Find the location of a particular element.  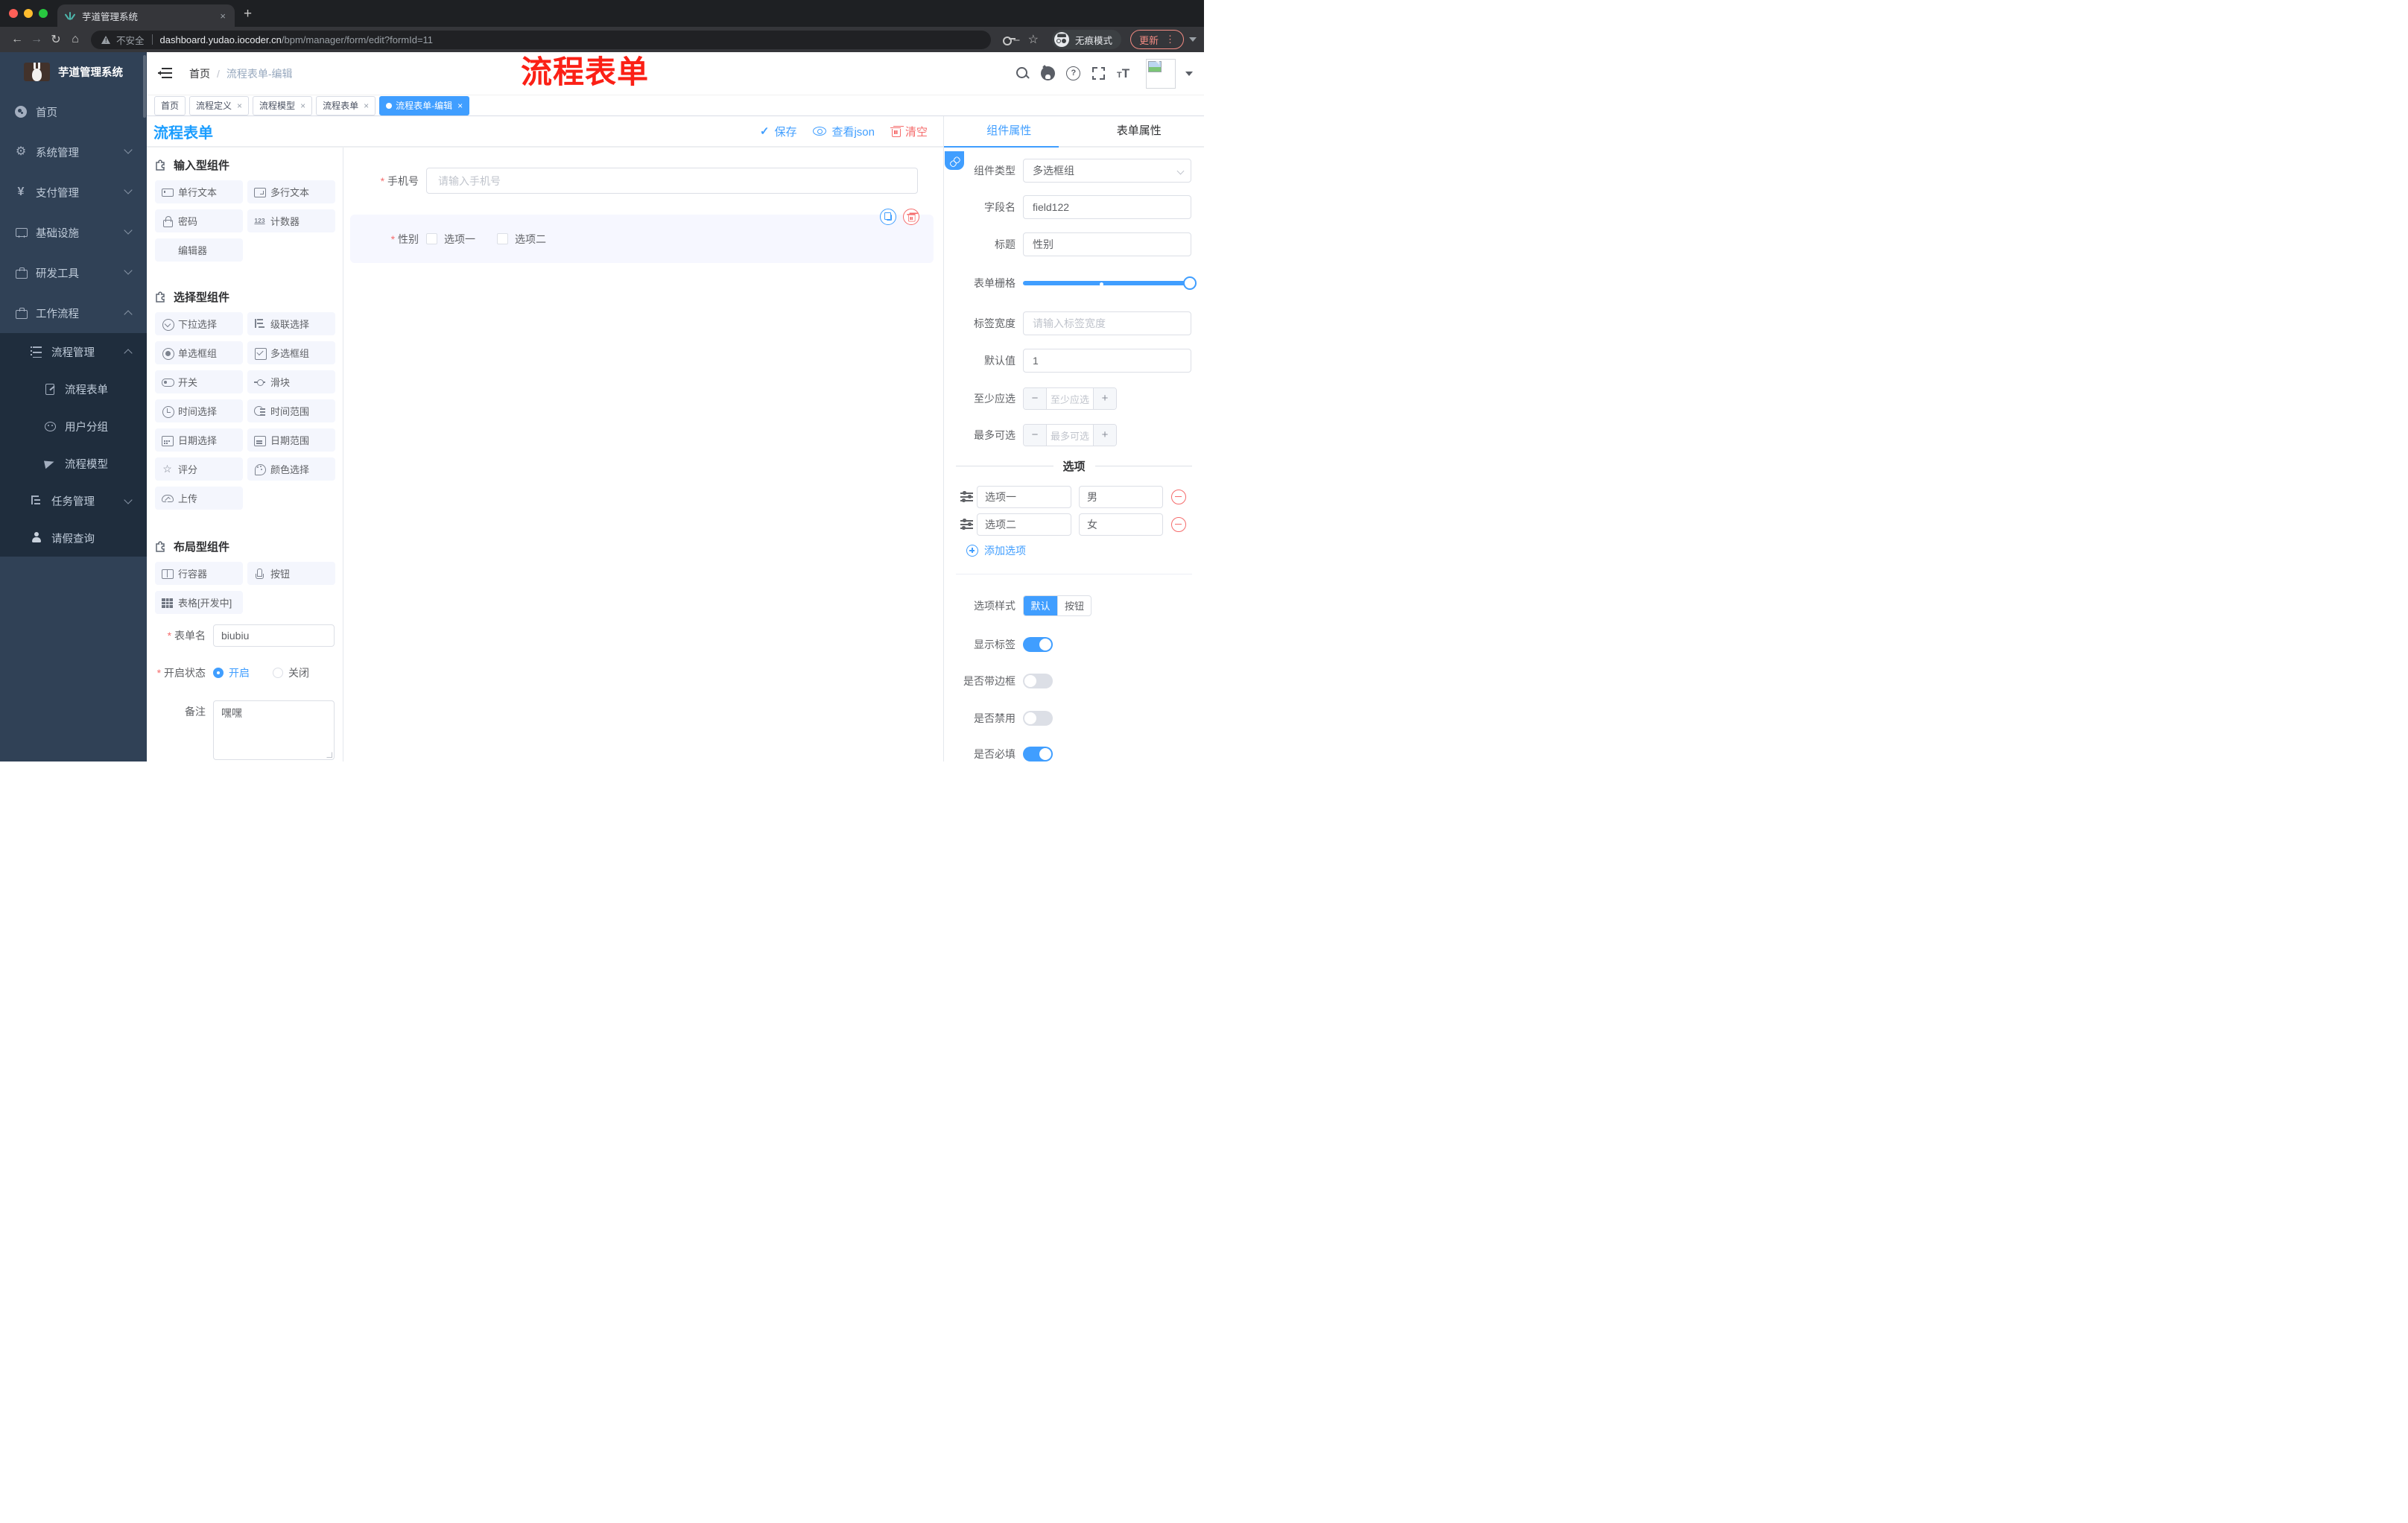

component-type-select: 多选框组 is located at coordinates (1107, 171).